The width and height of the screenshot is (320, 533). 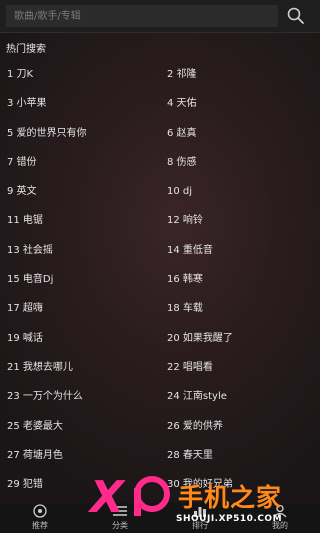 What do you see at coordinates (197, 397) in the screenshot?
I see `hot-search-label: 24 江南style` at bounding box center [197, 397].